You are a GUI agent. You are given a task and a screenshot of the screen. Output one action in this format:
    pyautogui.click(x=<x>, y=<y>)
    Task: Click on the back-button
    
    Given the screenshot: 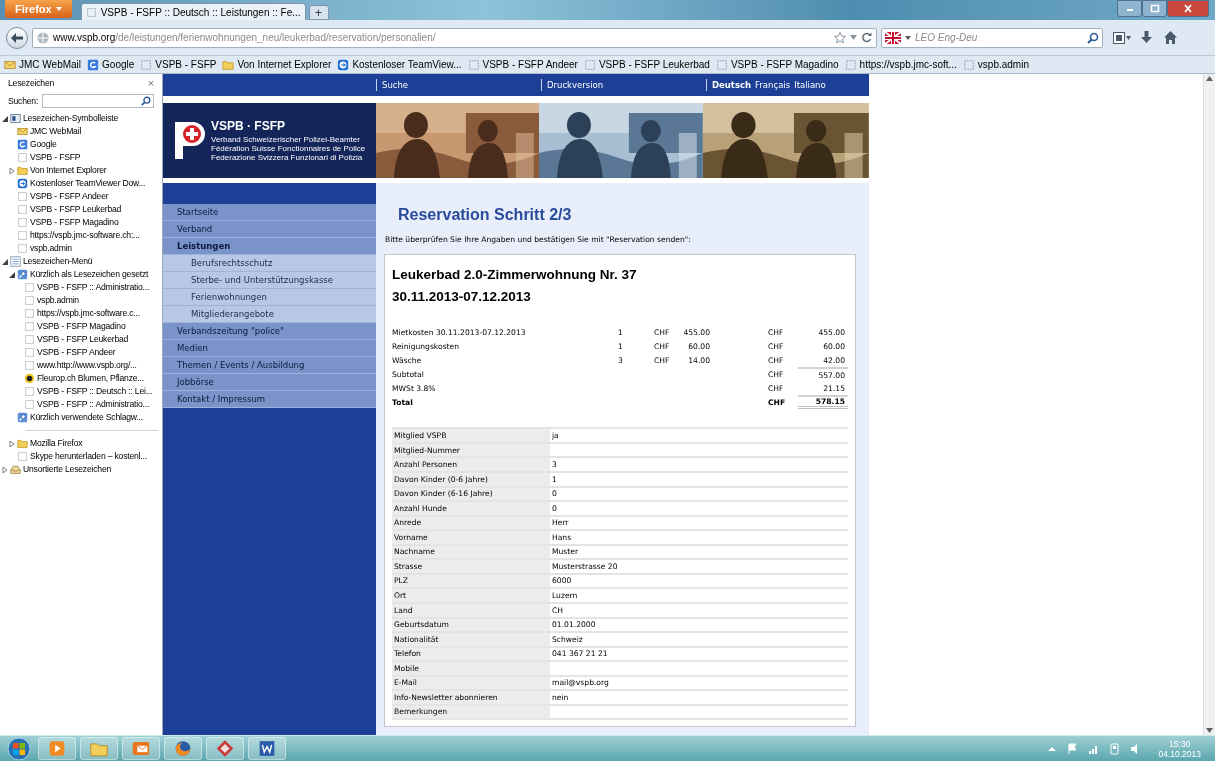 What is the action you would take?
    pyautogui.click(x=17, y=37)
    